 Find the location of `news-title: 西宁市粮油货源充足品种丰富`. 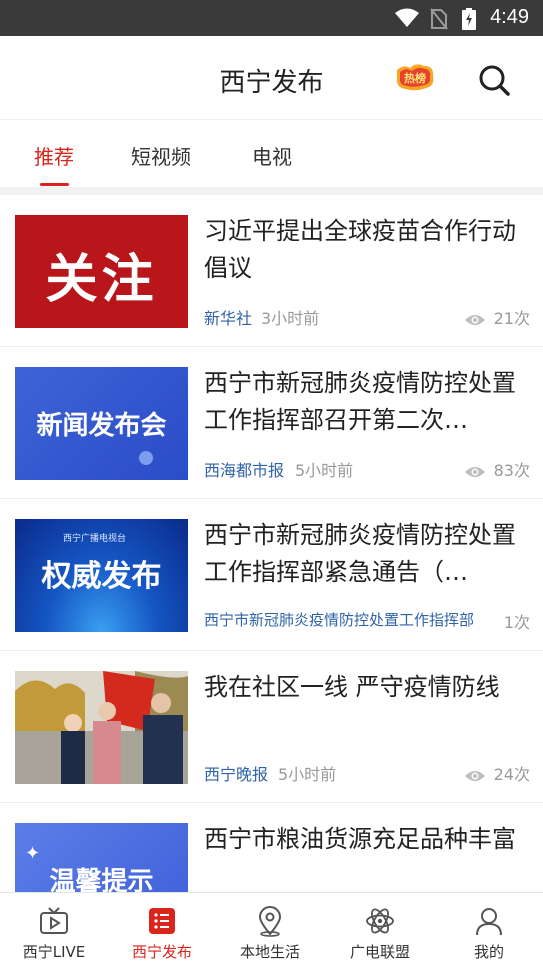

news-title: 西宁市粮油货源充足品种丰富 is located at coordinates (360, 839).